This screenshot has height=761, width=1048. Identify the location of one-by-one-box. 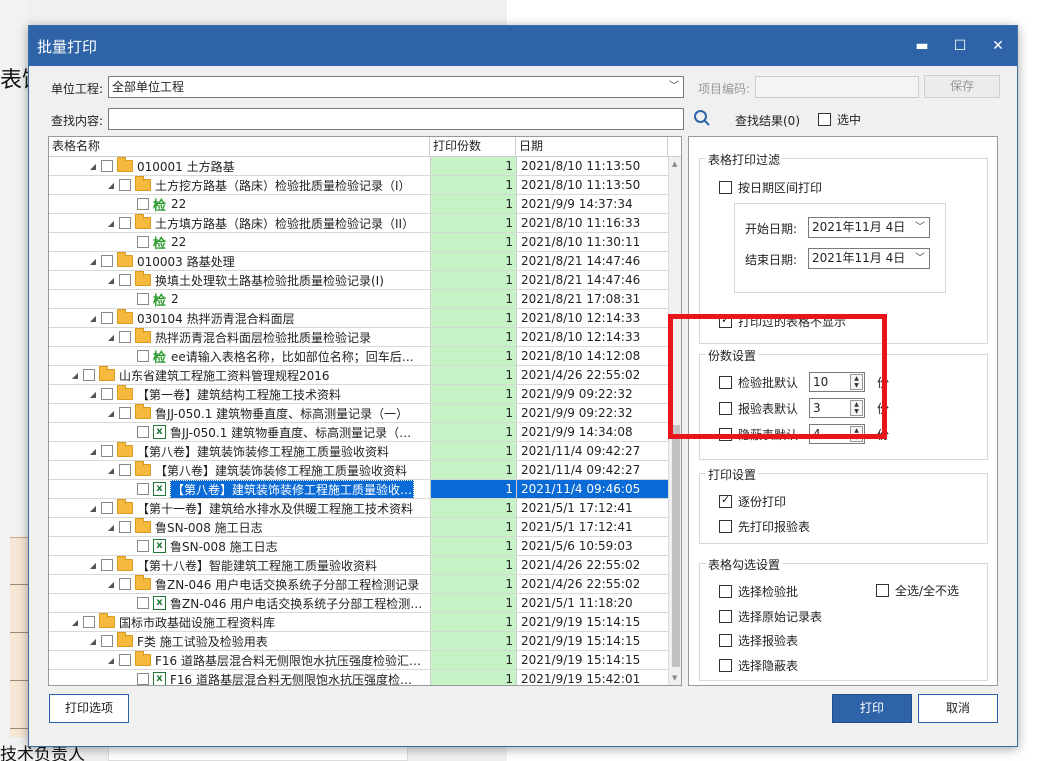
(725, 500).